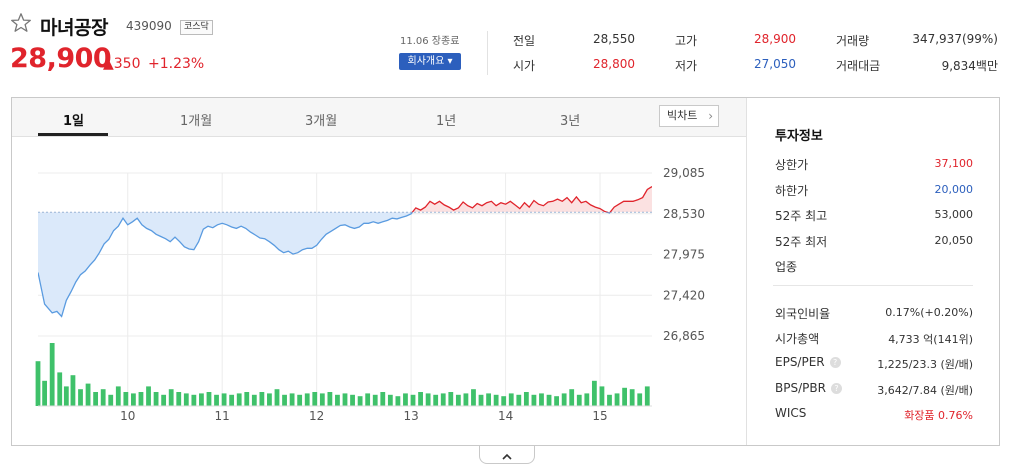 Image resolution: width=1013 pixels, height=465 pixels. I want to click on foreign-ratio-label: 외국인비율, so click(802, 313).